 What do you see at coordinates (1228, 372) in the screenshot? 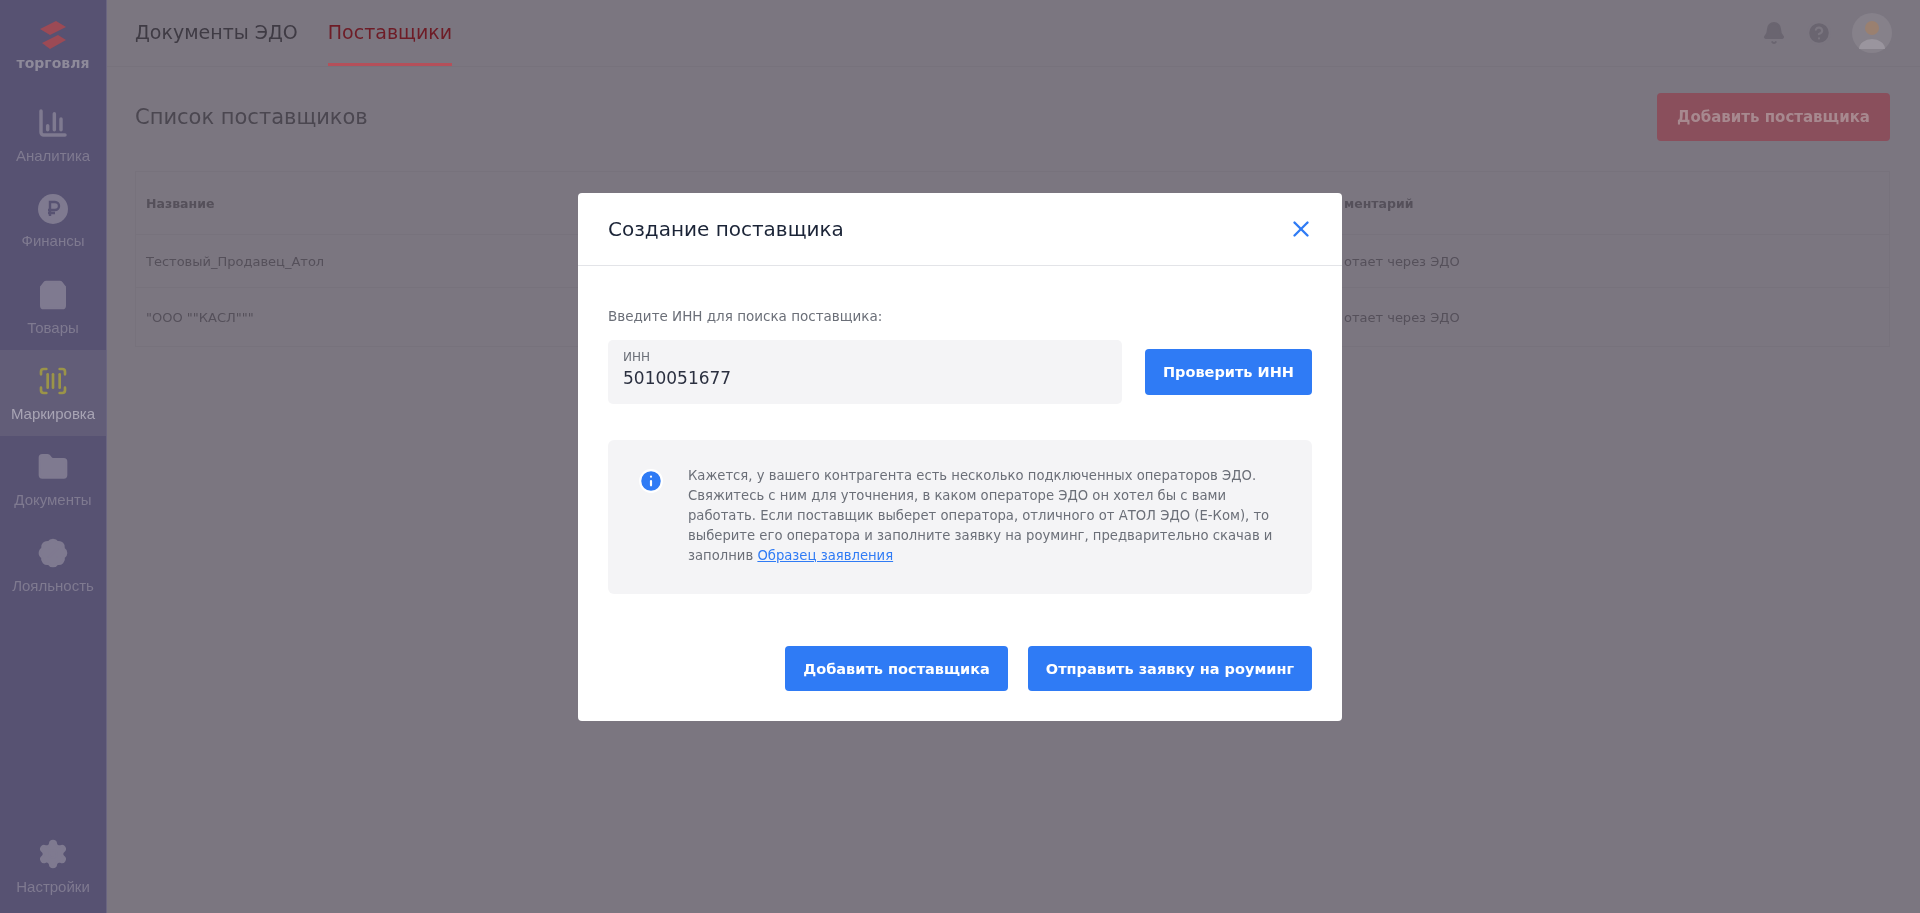
I see `check-inn-button: Проверить ИНН` at bounding box center [1228, 372].